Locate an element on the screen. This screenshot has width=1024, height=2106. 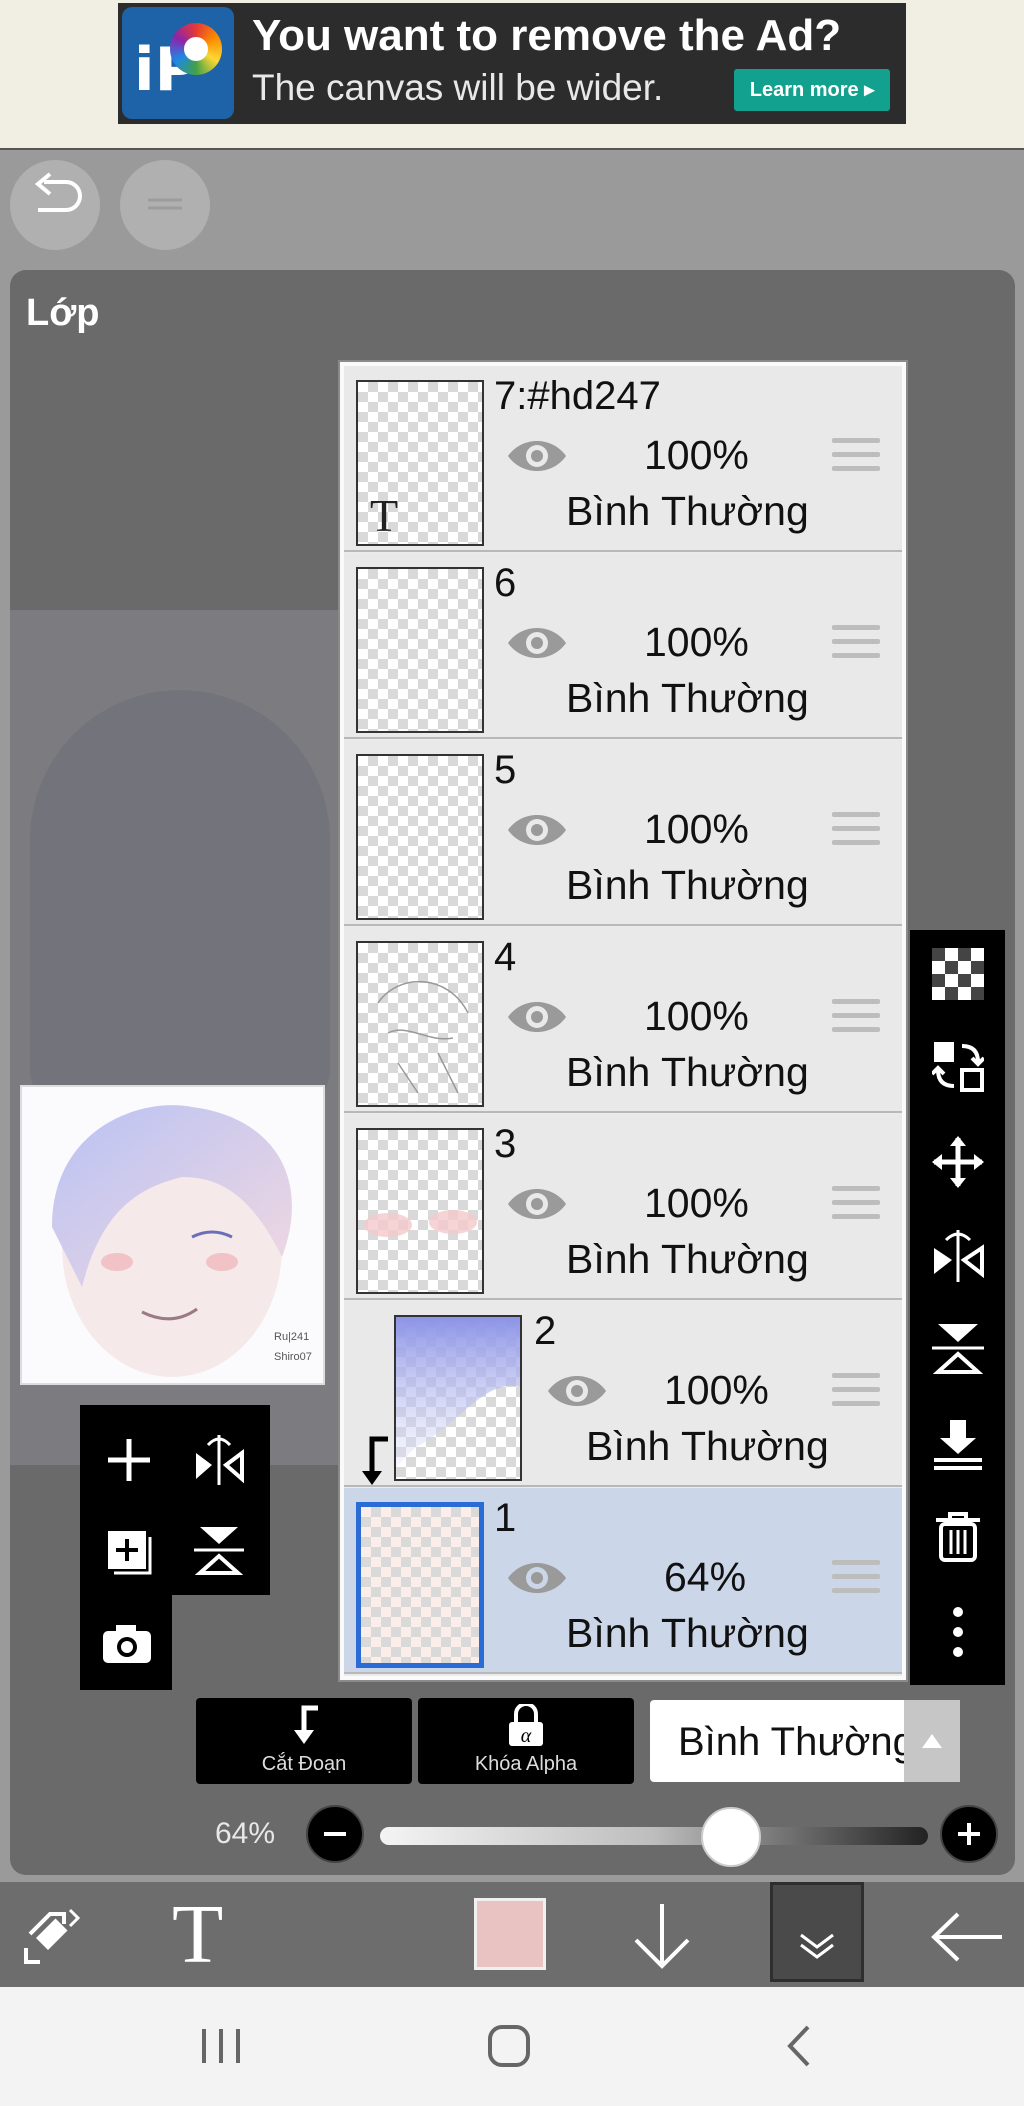
triangle-up-icon is located at coordinates (932, 1741).